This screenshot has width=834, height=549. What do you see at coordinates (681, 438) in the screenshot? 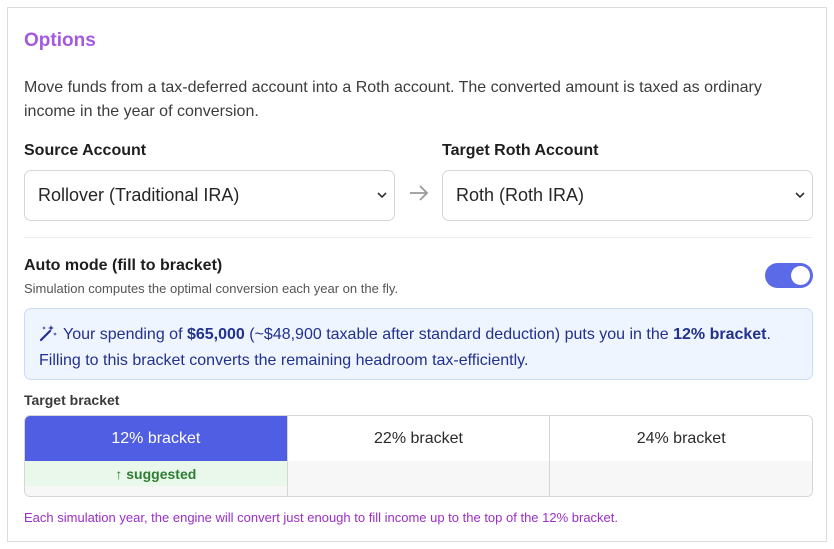
I see `bracket-option-label: 24% bracket` at bounding box center [681, 438].